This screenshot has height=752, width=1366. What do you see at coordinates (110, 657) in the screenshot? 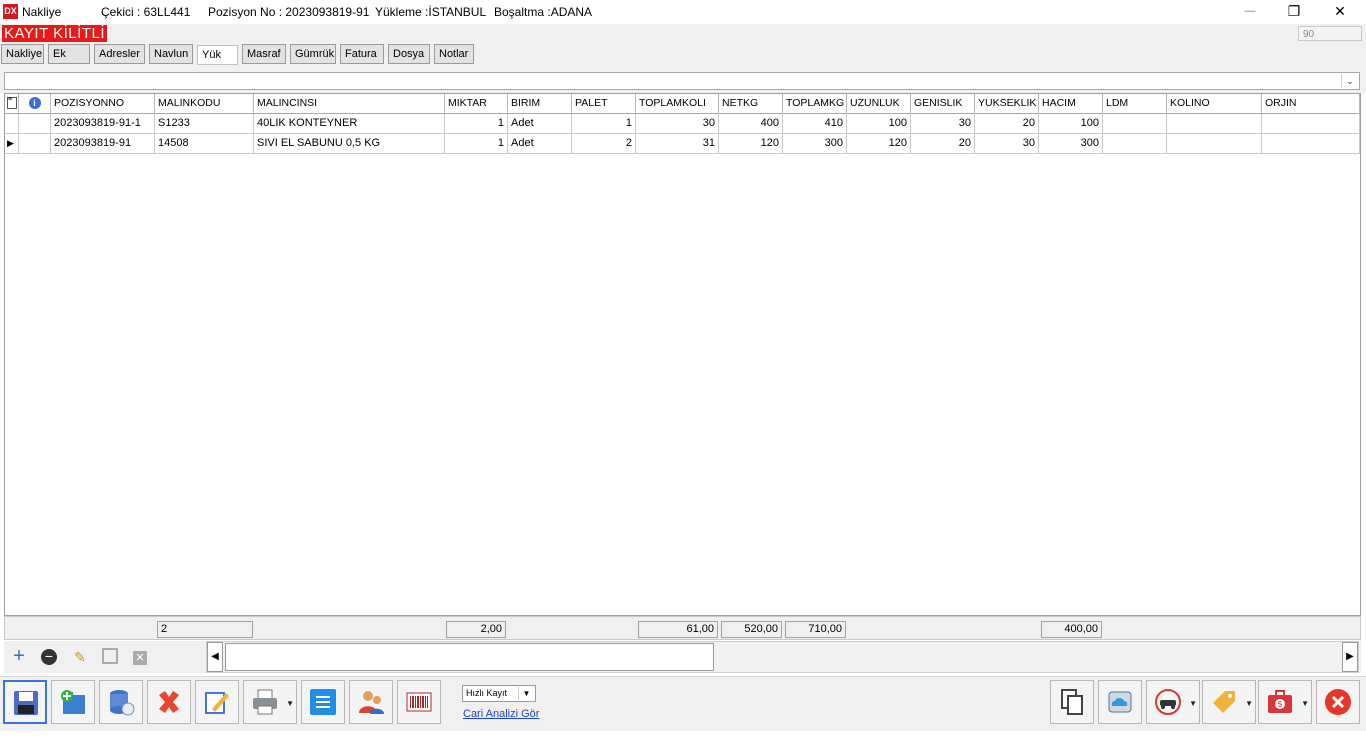
I see `save-icon` at bounding box center [110, 657].